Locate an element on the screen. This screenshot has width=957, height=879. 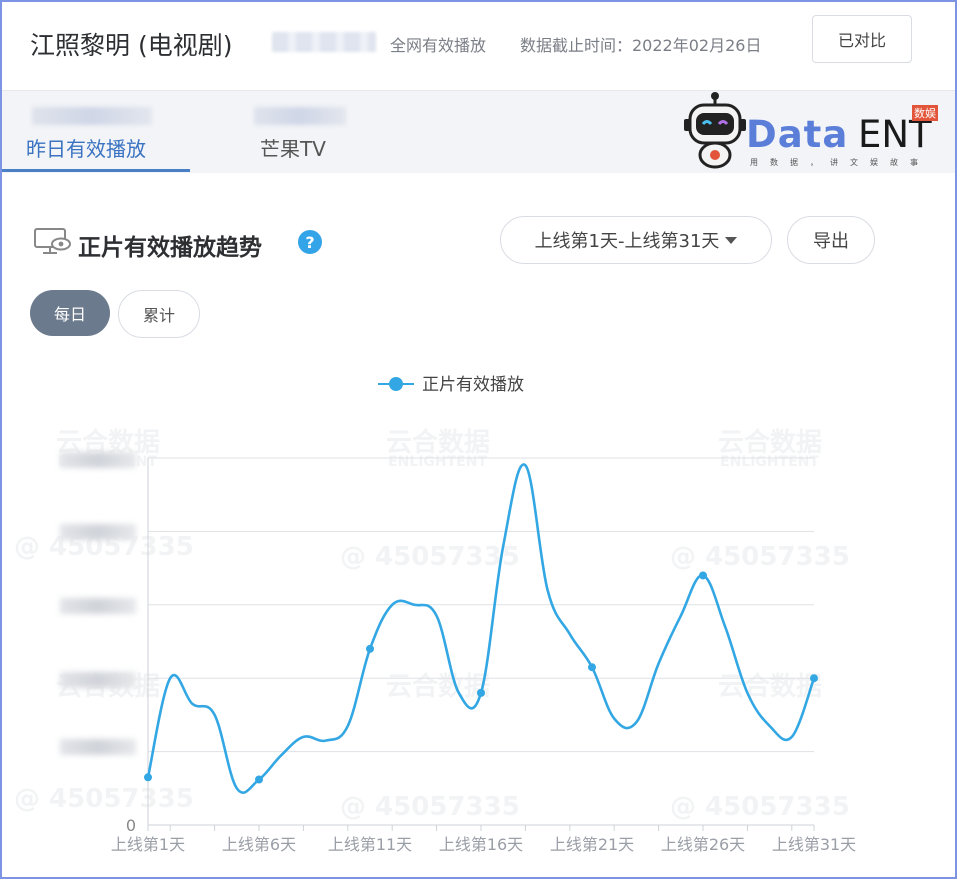
legend-label: 正片有效播放 is located at coordinates (473, 385).